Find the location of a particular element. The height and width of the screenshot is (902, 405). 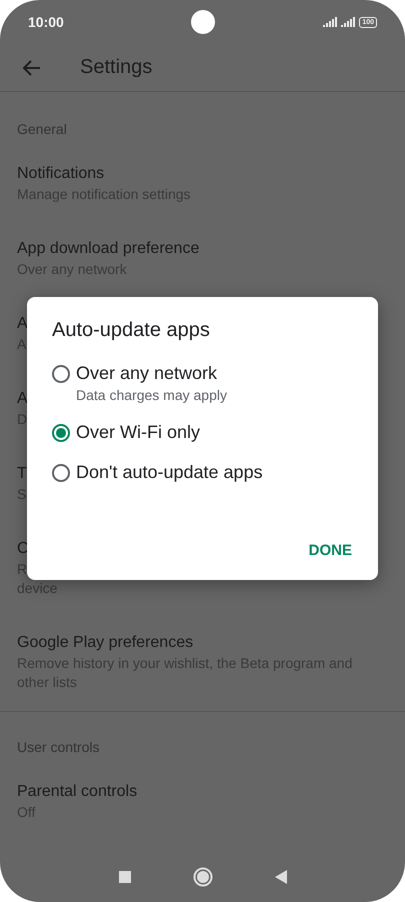

screen-title: Settings is located at coordinates (116, 67).